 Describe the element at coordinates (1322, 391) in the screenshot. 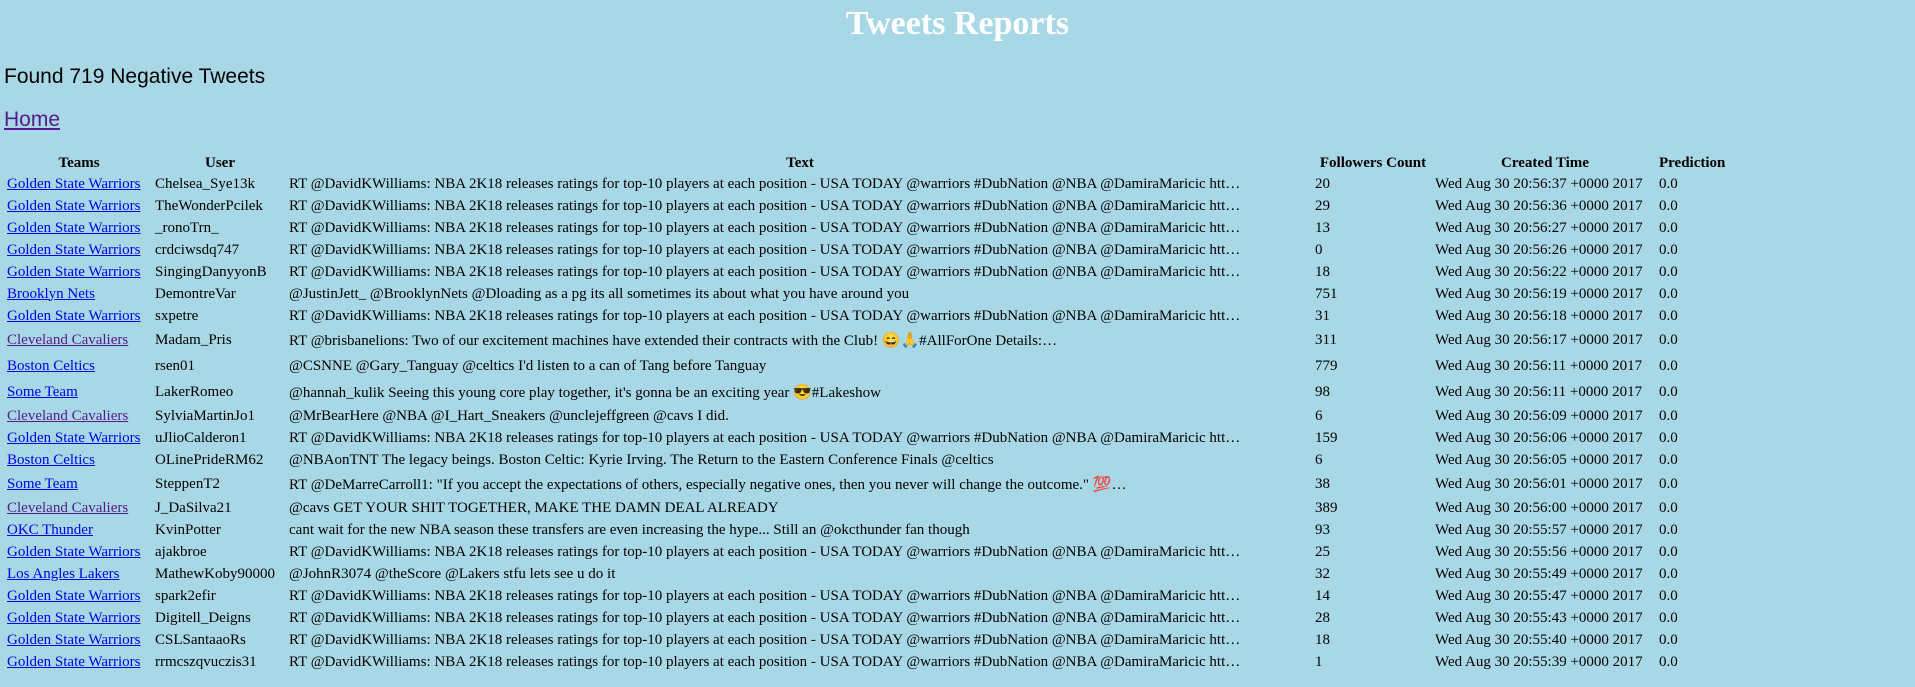

I see `followers-count-cell: 98` at that location.